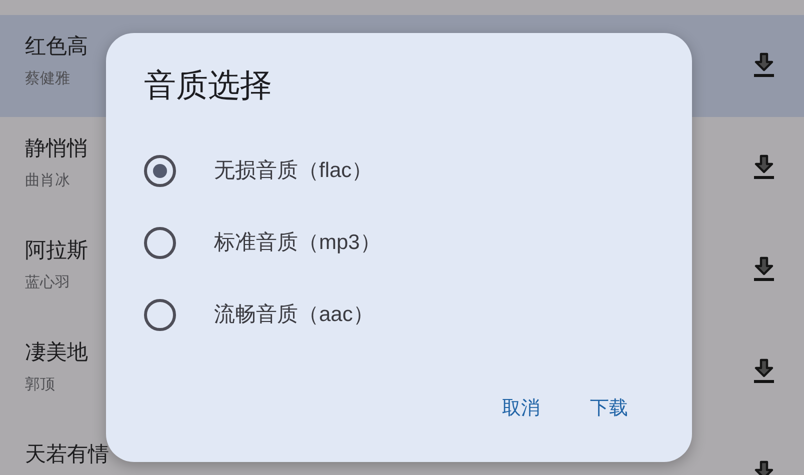  Describe the element at coordinates (399, 243) in the screenshot. I see `quality-option: 标准音质（mp3）` at that location.